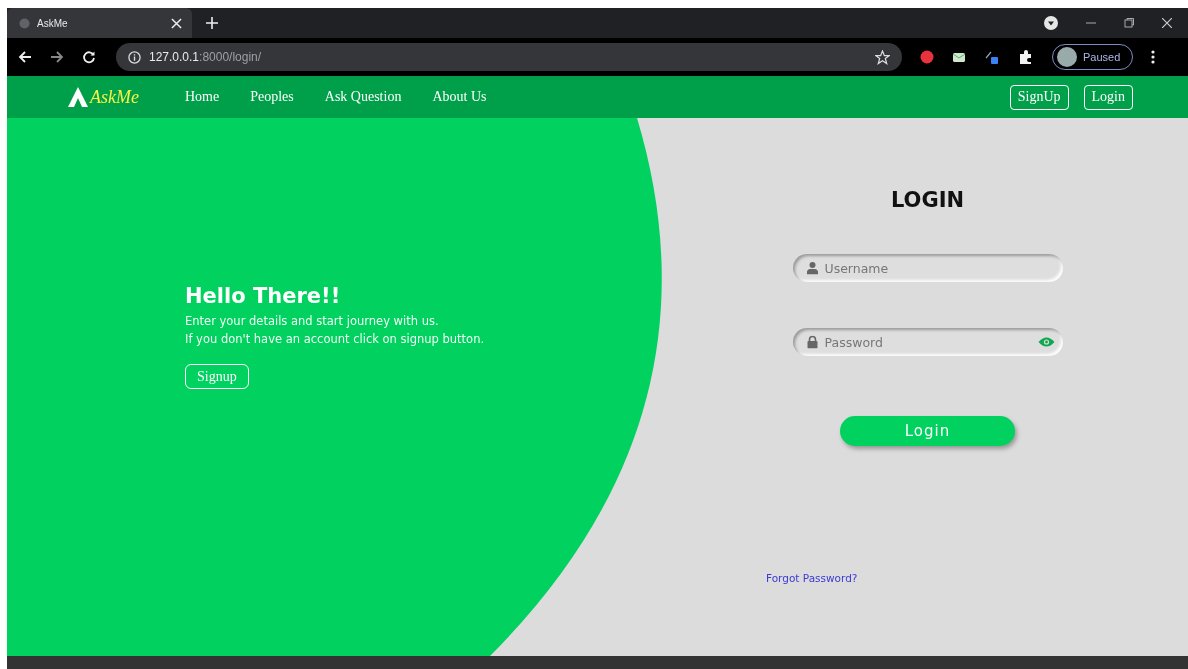 The width and height of the screenshot is (1188, 669). I want to click on avatar-icon, so click(1067, 57).